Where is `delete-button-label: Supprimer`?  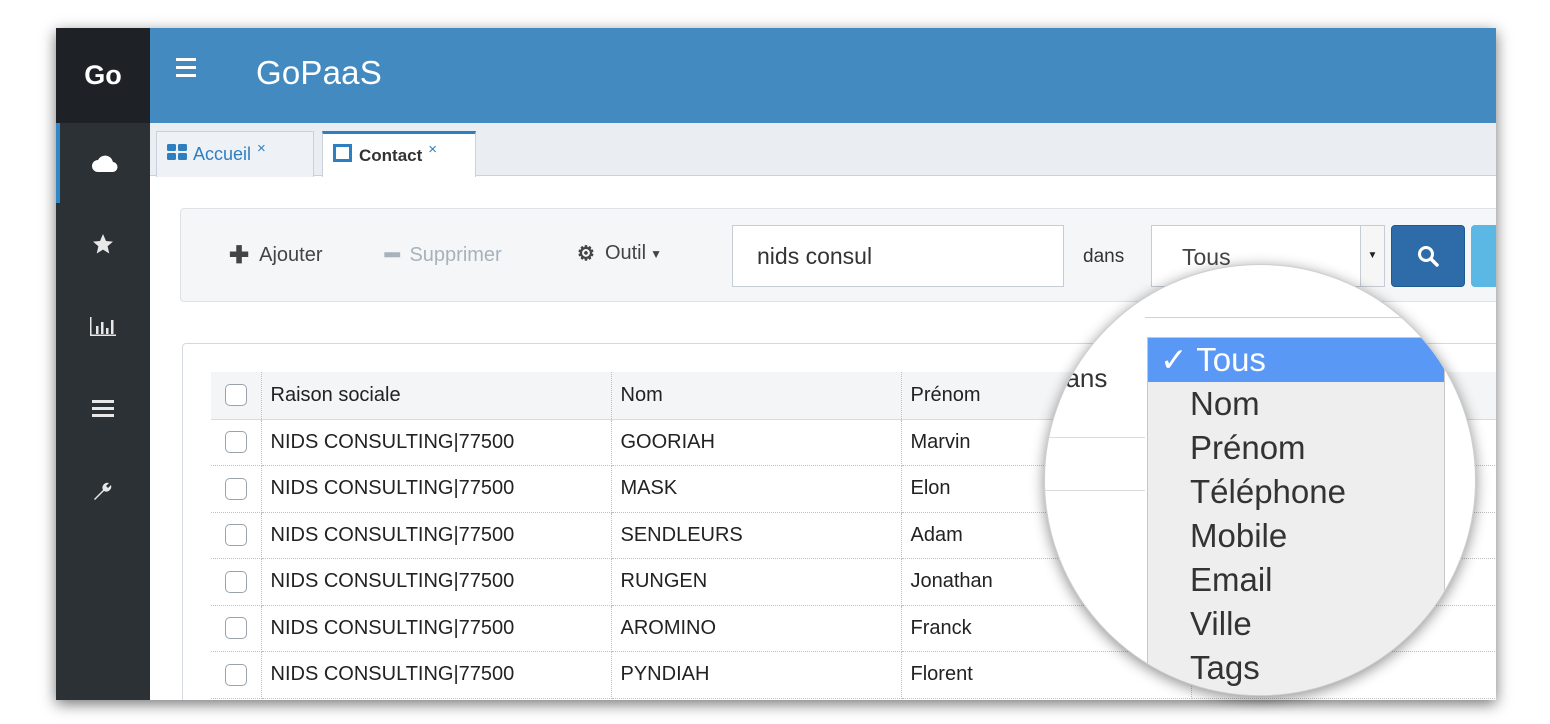
delete-button-label: Supprimer is located at coordinates (455, 255).